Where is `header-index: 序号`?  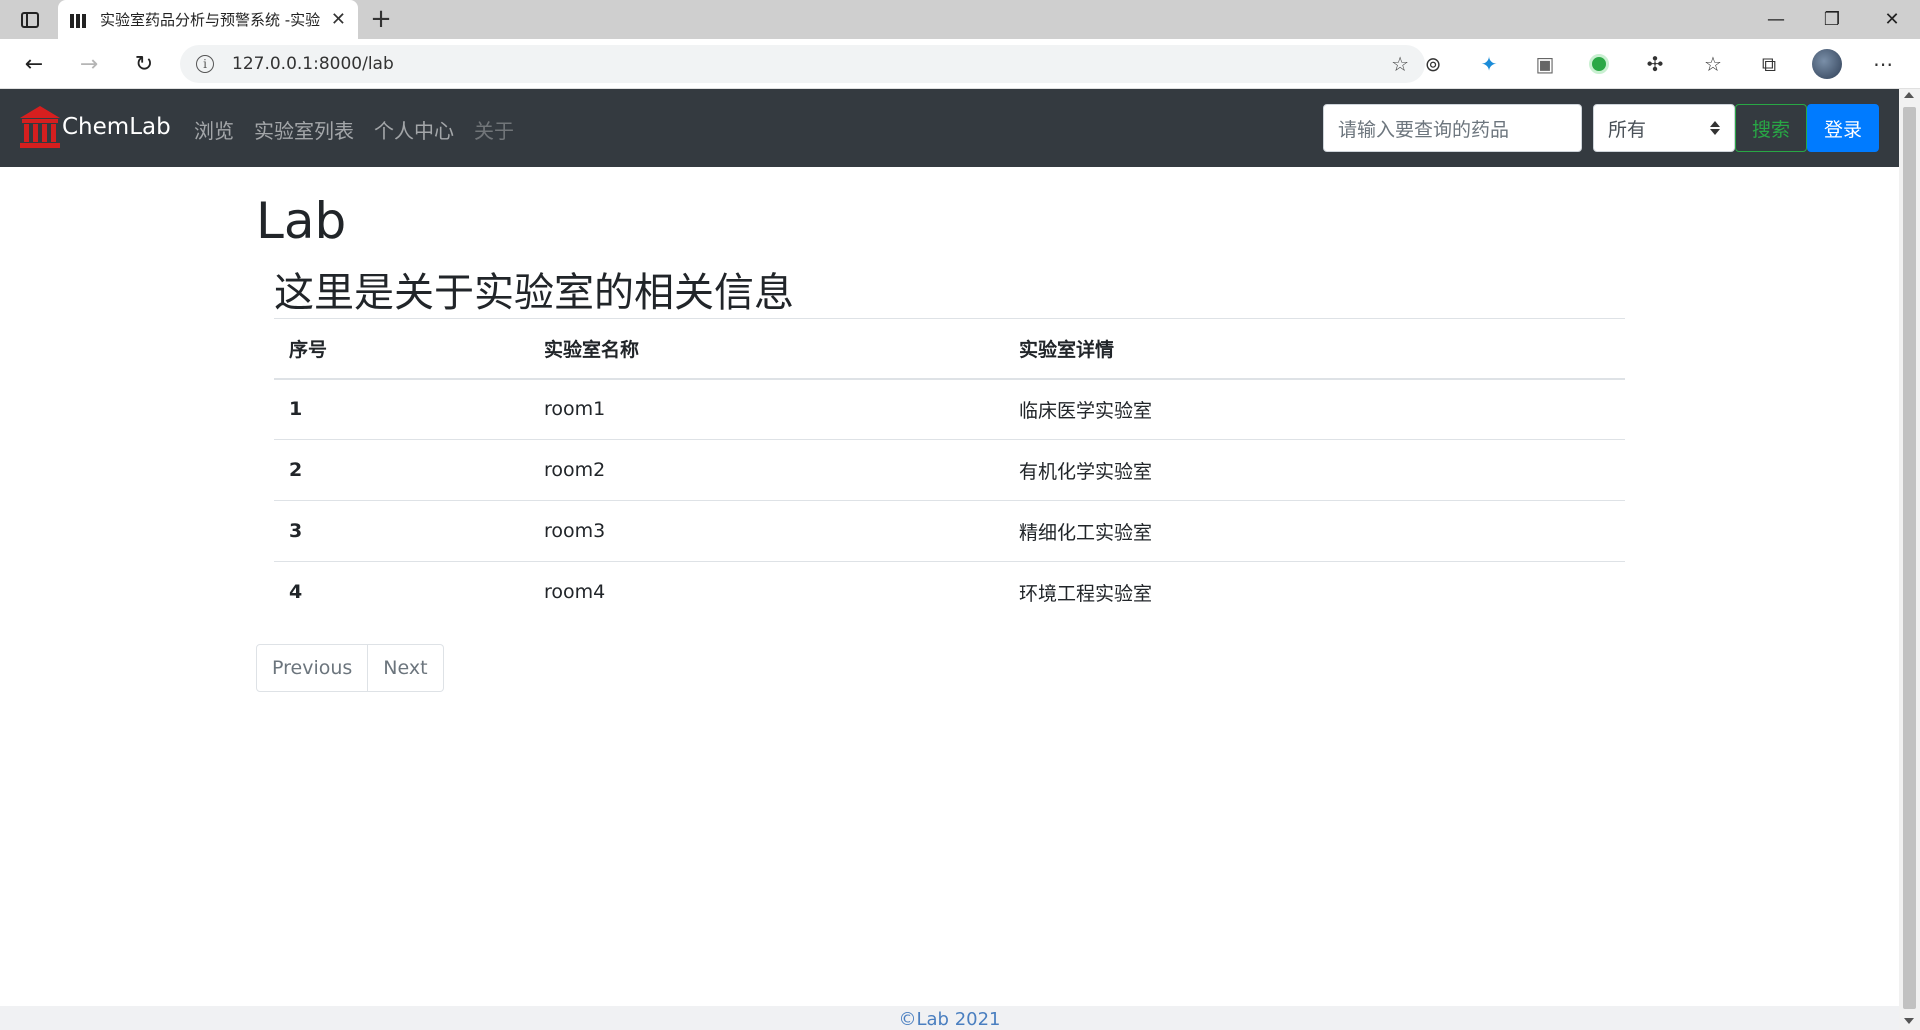 header-index: 序号 is located at coordinates (401, 349).